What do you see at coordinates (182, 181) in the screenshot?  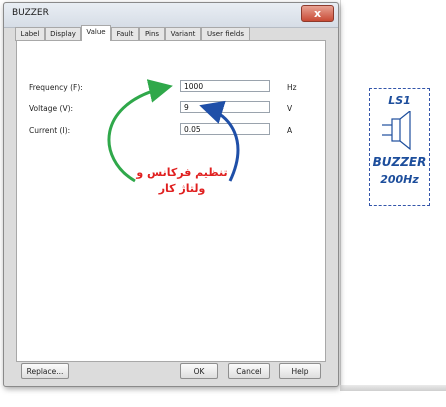 I see `annotation-text: تنظیم فرکانس و ولتاژ کار` at bounding box center [182, 181].